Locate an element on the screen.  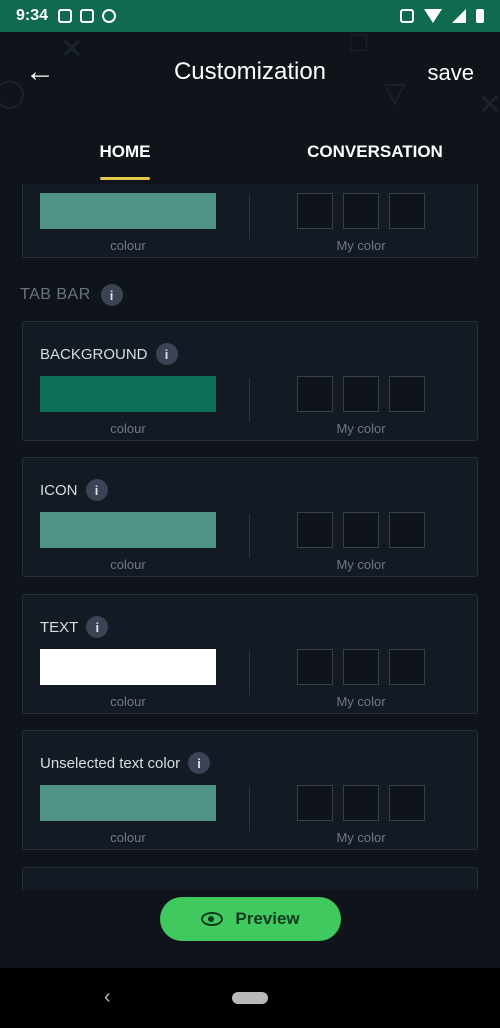
color-setting-card: colour My color is located at coordinates (250, 221).